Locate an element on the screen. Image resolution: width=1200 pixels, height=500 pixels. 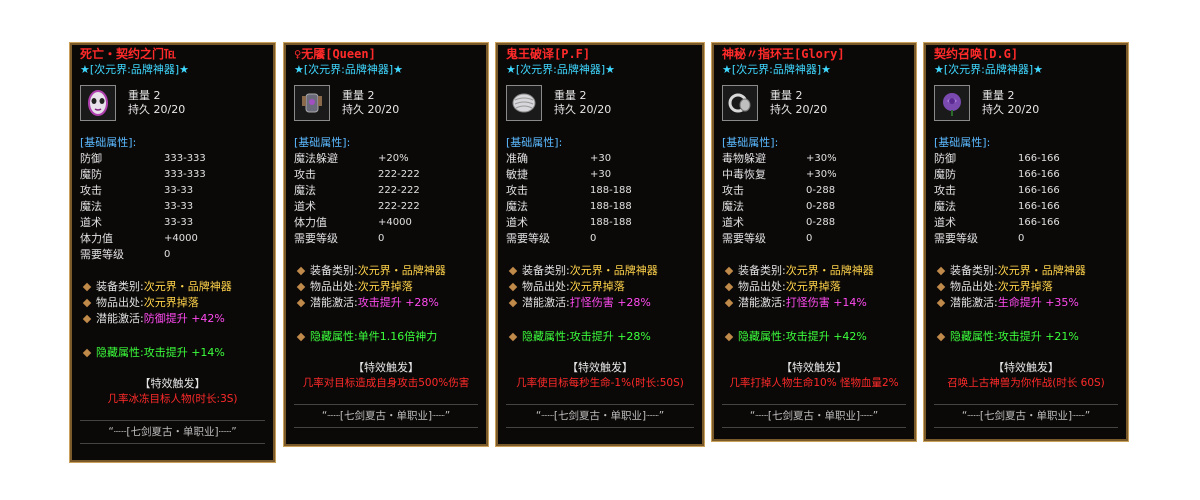
trigger-text: 召唤上古神兽为你作战(时长 60S) is located at coordinates (1026, 383).